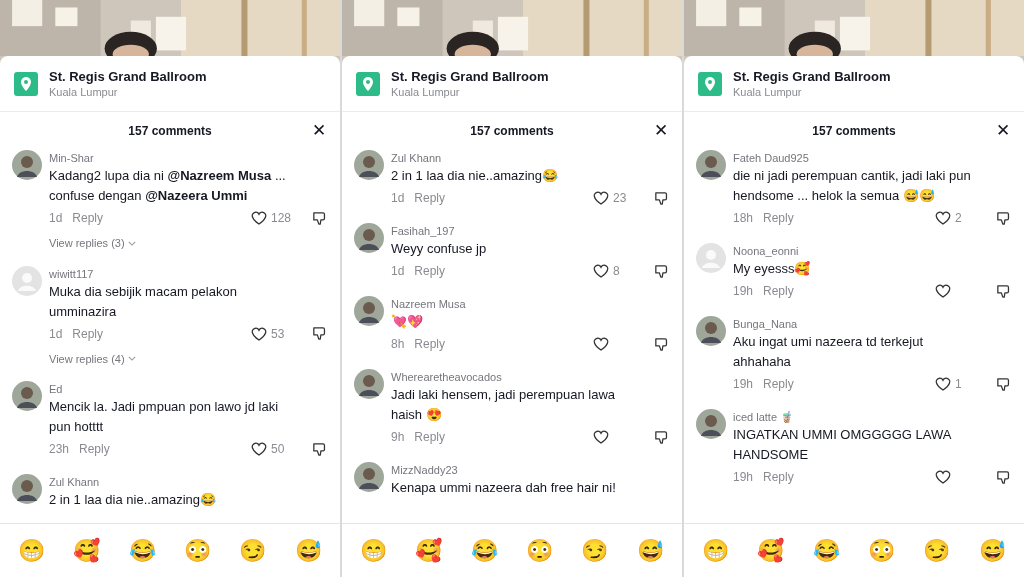 The height and width of the screenshot is (577, 1024). What do you see at coordinates (958, 384) in the screenshot?
I see `like-count: 1` at bounding box center [958, 384].